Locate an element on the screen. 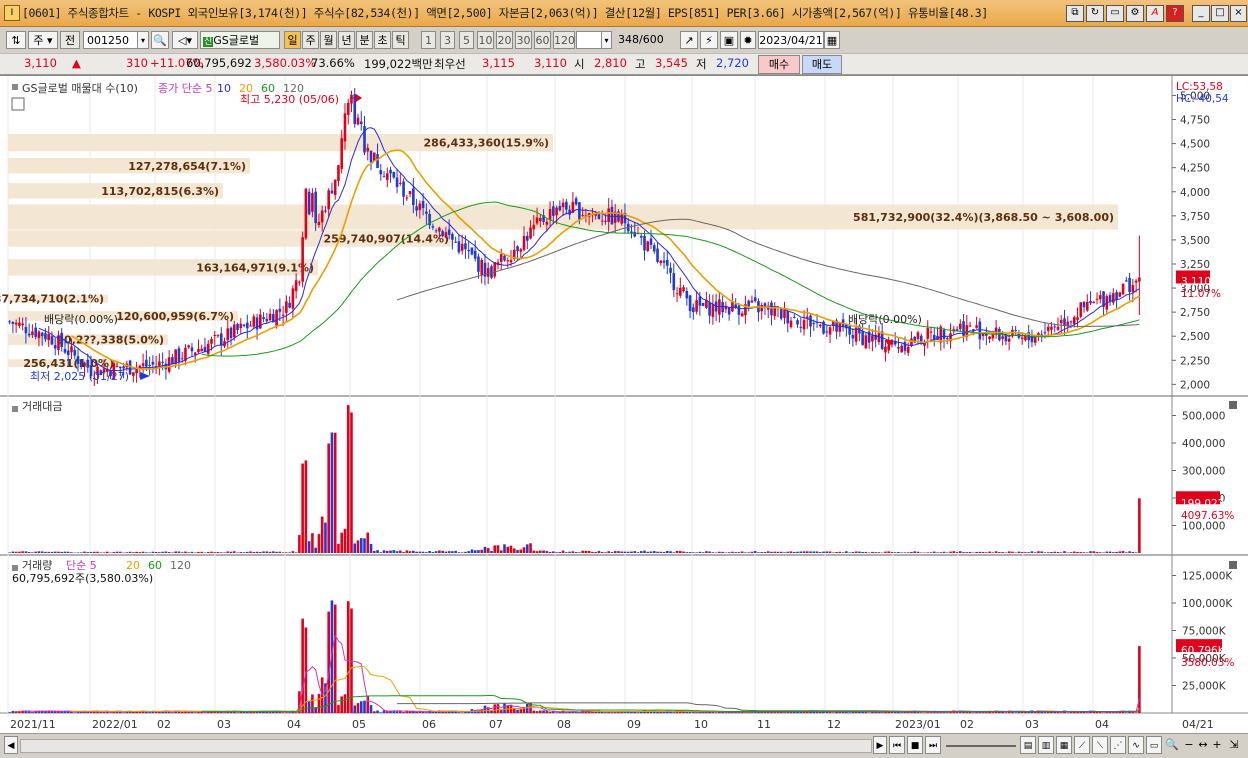  rewind-icon: ⏮ is located at coordinates (897, 745).